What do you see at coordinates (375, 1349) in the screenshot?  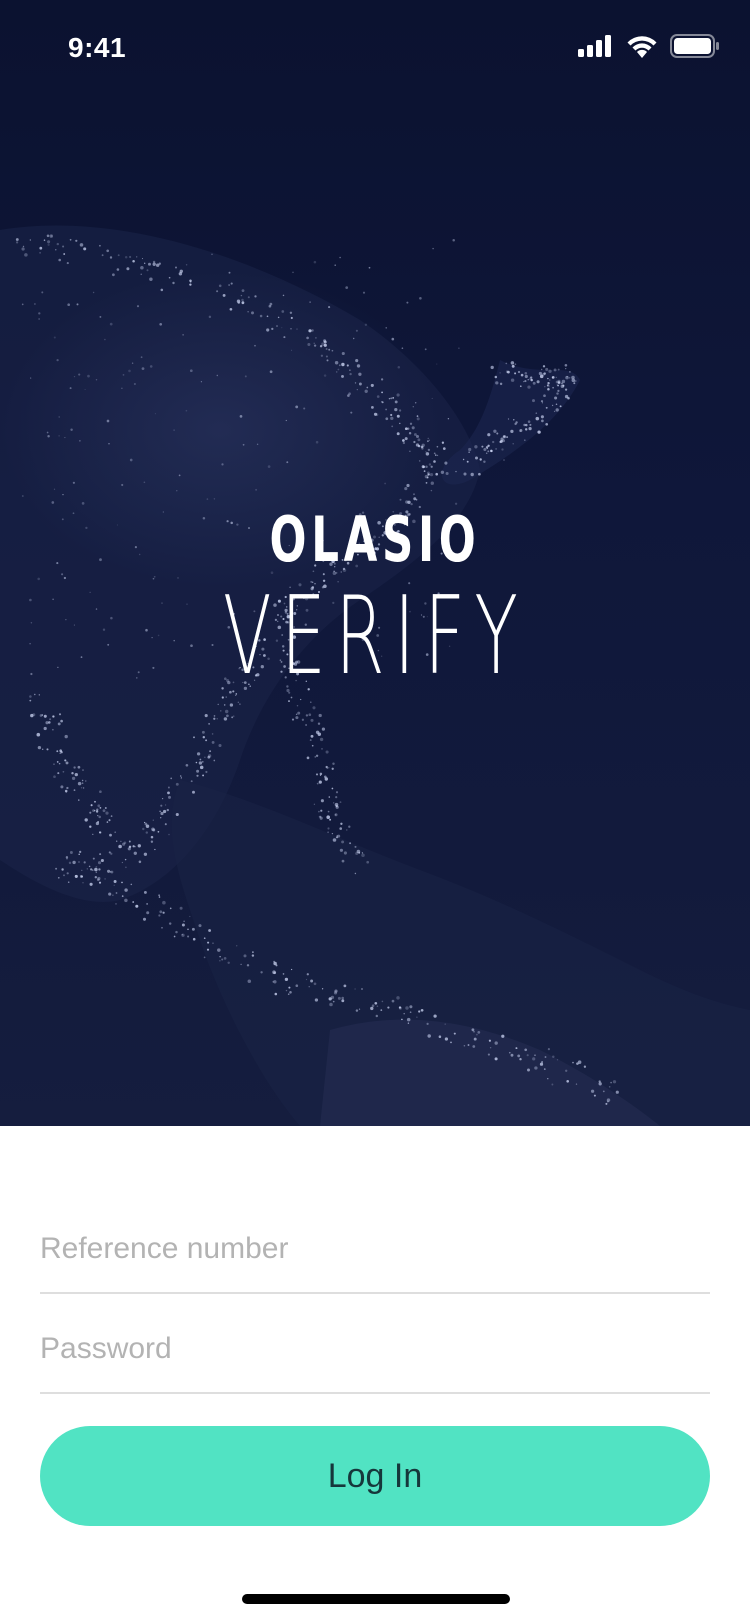 I see `password-input` at bounding box center [375, 1349].